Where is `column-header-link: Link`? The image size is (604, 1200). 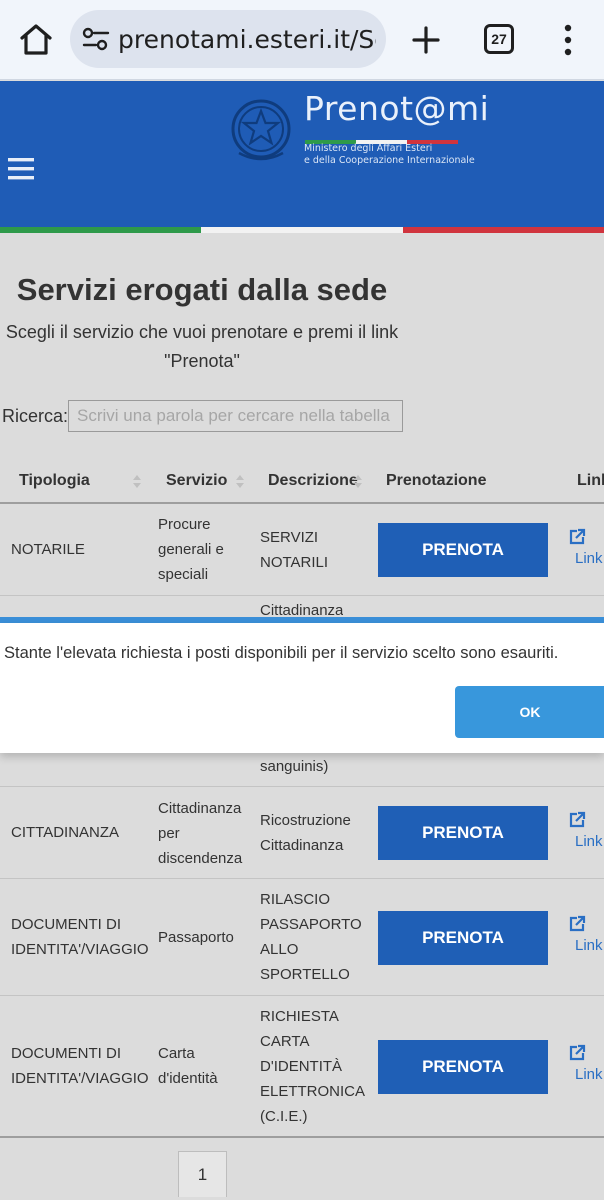
column-header-link: Link is located at coordinates (590, 480).